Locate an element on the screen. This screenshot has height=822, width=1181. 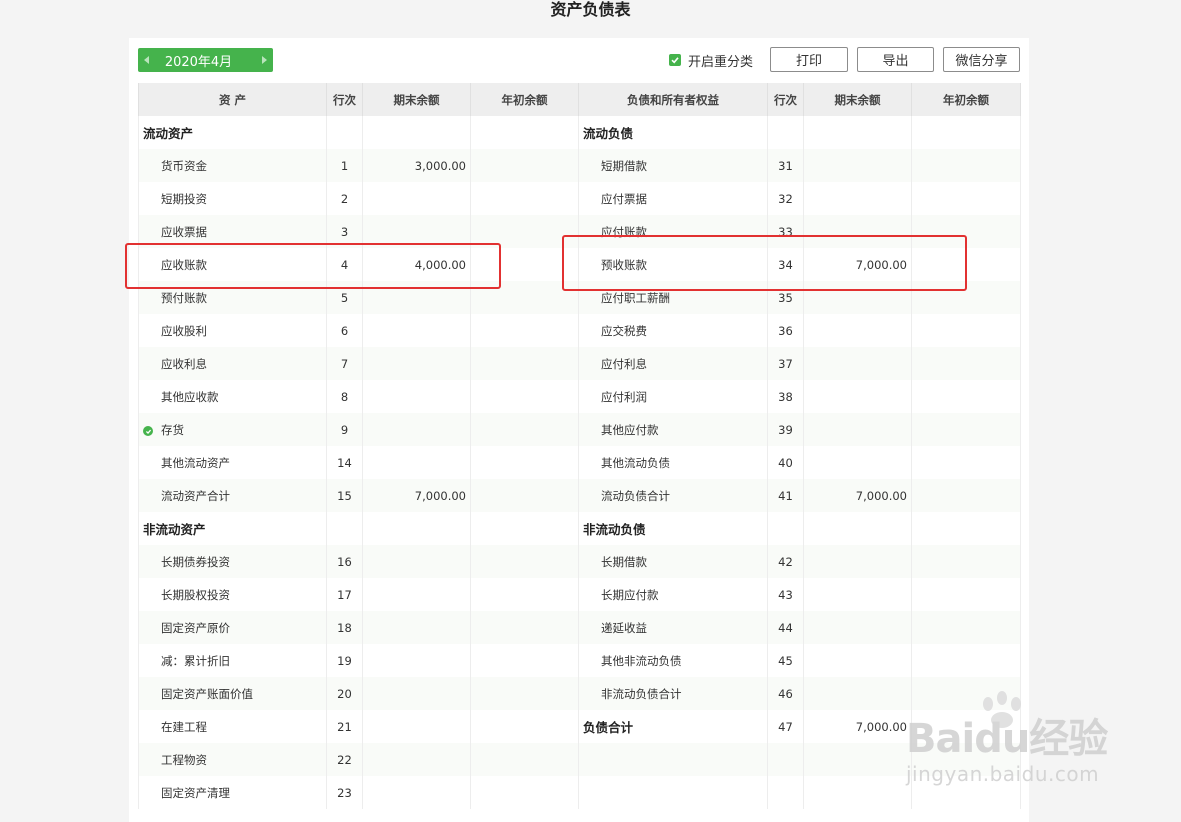
liability-line-cell: 46 is located at coordinates (785, 693).